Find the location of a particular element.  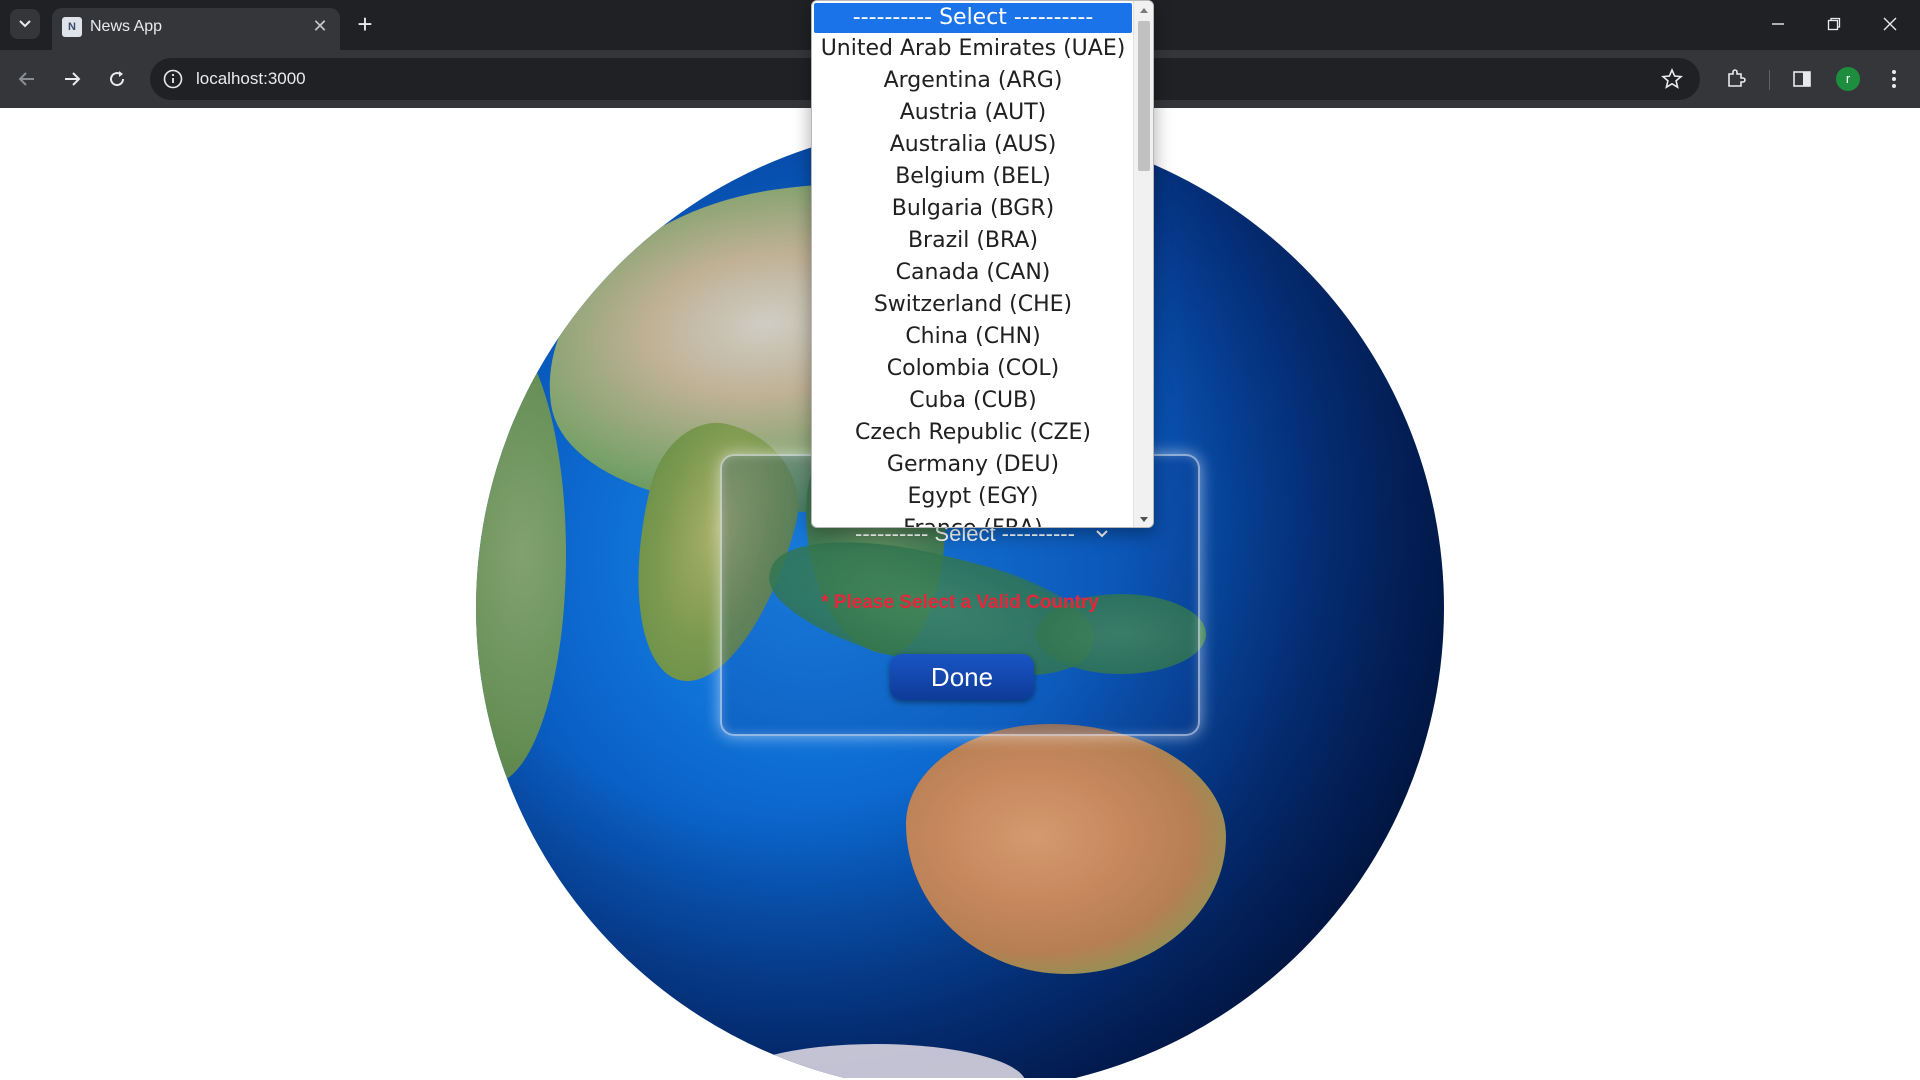

tab-title: News App is located at coordinates (126, 26).